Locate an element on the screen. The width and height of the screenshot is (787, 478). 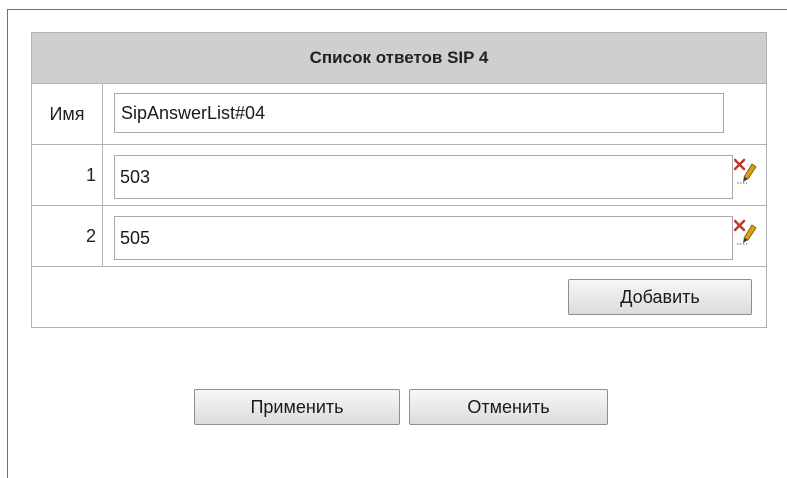
name-label: Имя is located at coordinates (67, 114).